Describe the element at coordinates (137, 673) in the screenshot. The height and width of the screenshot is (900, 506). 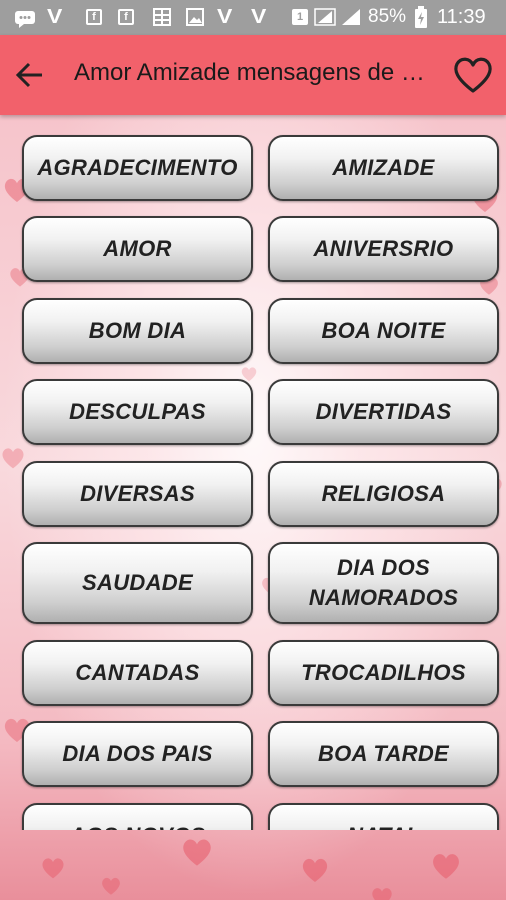
I see `category-button: CANTADAS` at that location.